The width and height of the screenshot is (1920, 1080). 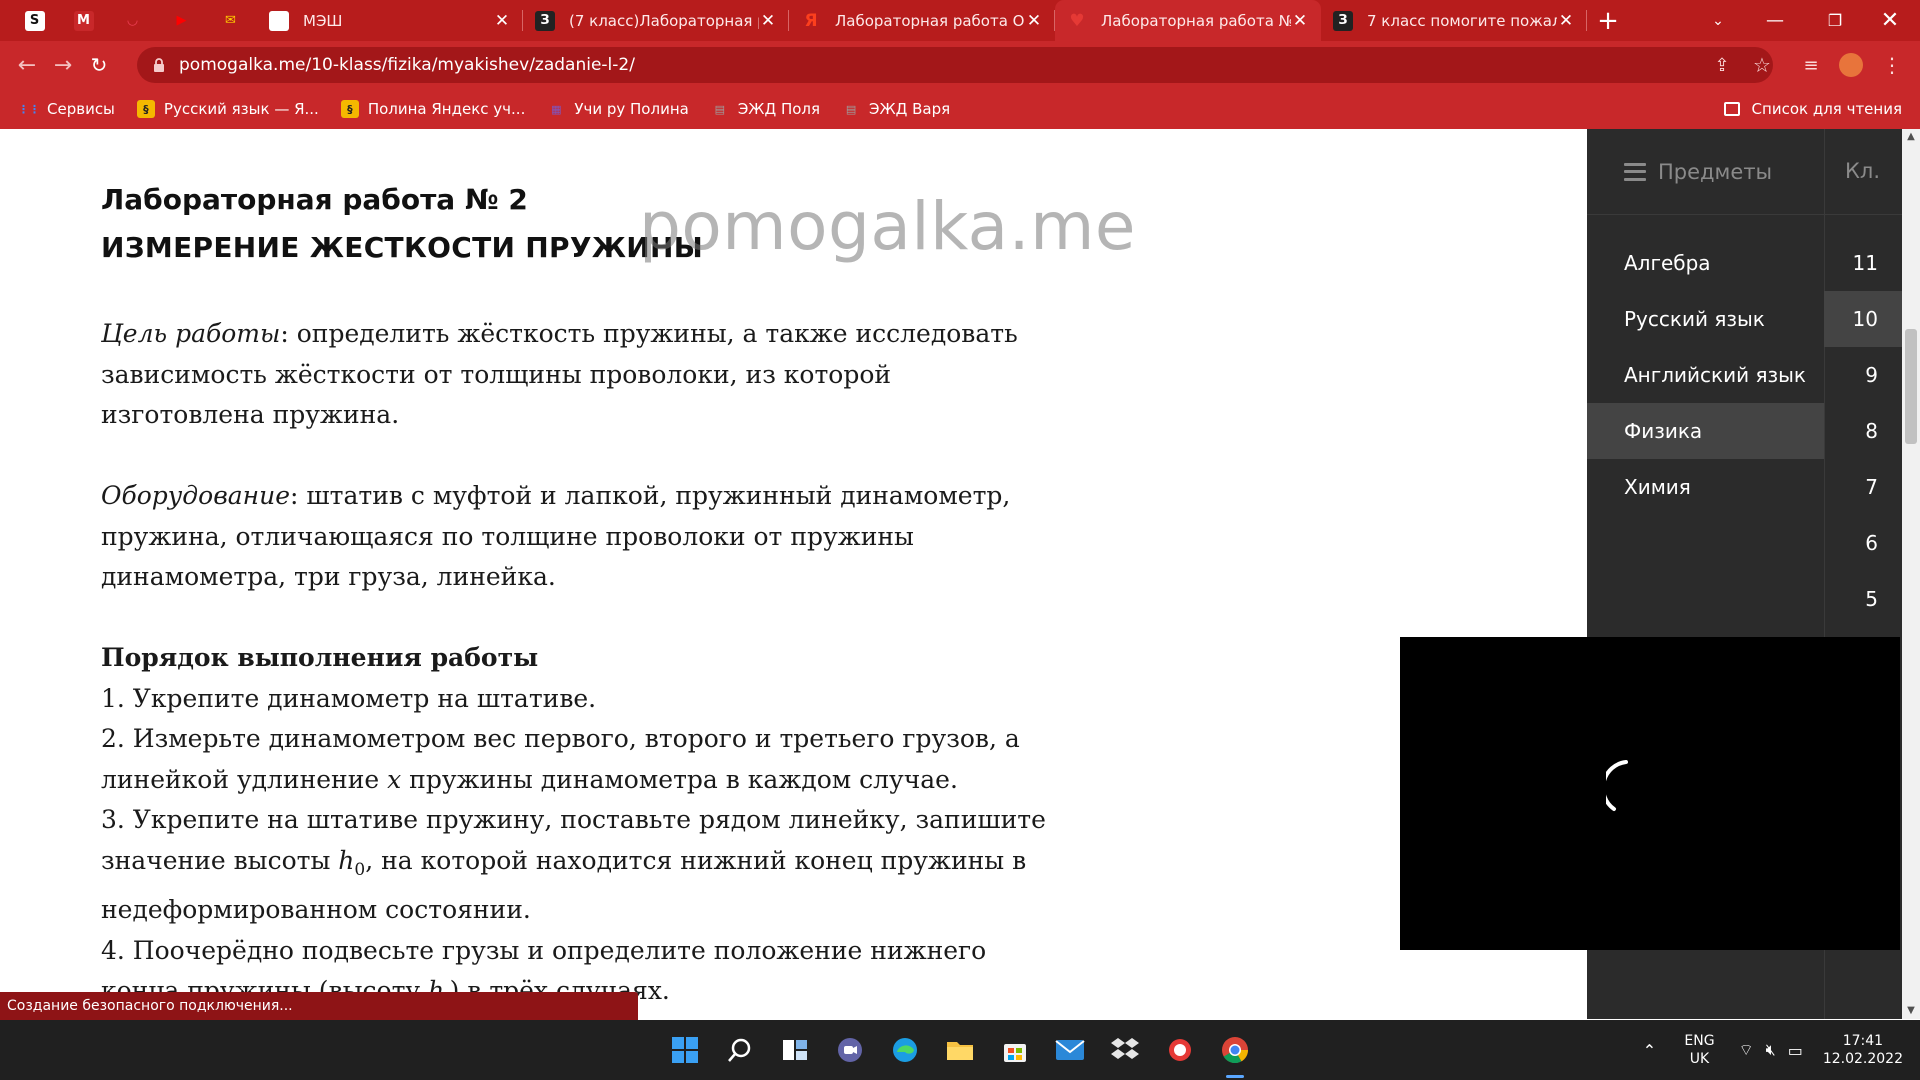 What do you see at coordinates (1863, 263) in the screenshot?
I see `class-item: 11` at bounding box center [1863, 263].